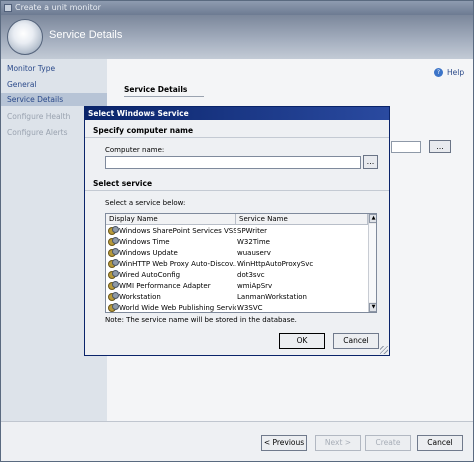  I want to click on dialog-cancel-button: Cancel, so click(356, 341).